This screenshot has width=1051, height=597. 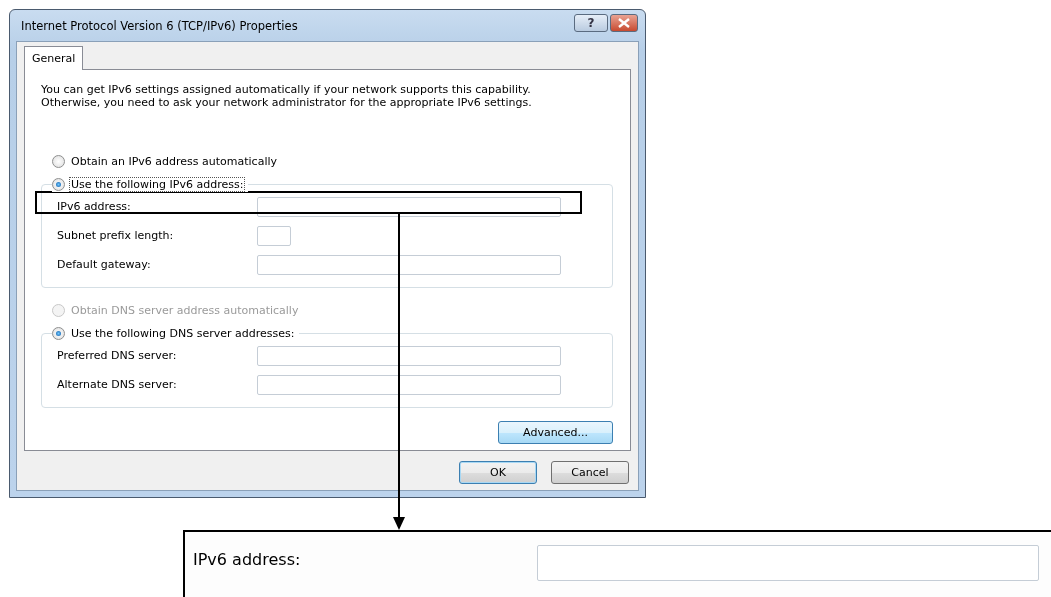 What do you see at coordinates (174, 161) in the screenshot?
I see `radio-label: Obtain an IPv6 address automatically` at bounding box center [174, 161].